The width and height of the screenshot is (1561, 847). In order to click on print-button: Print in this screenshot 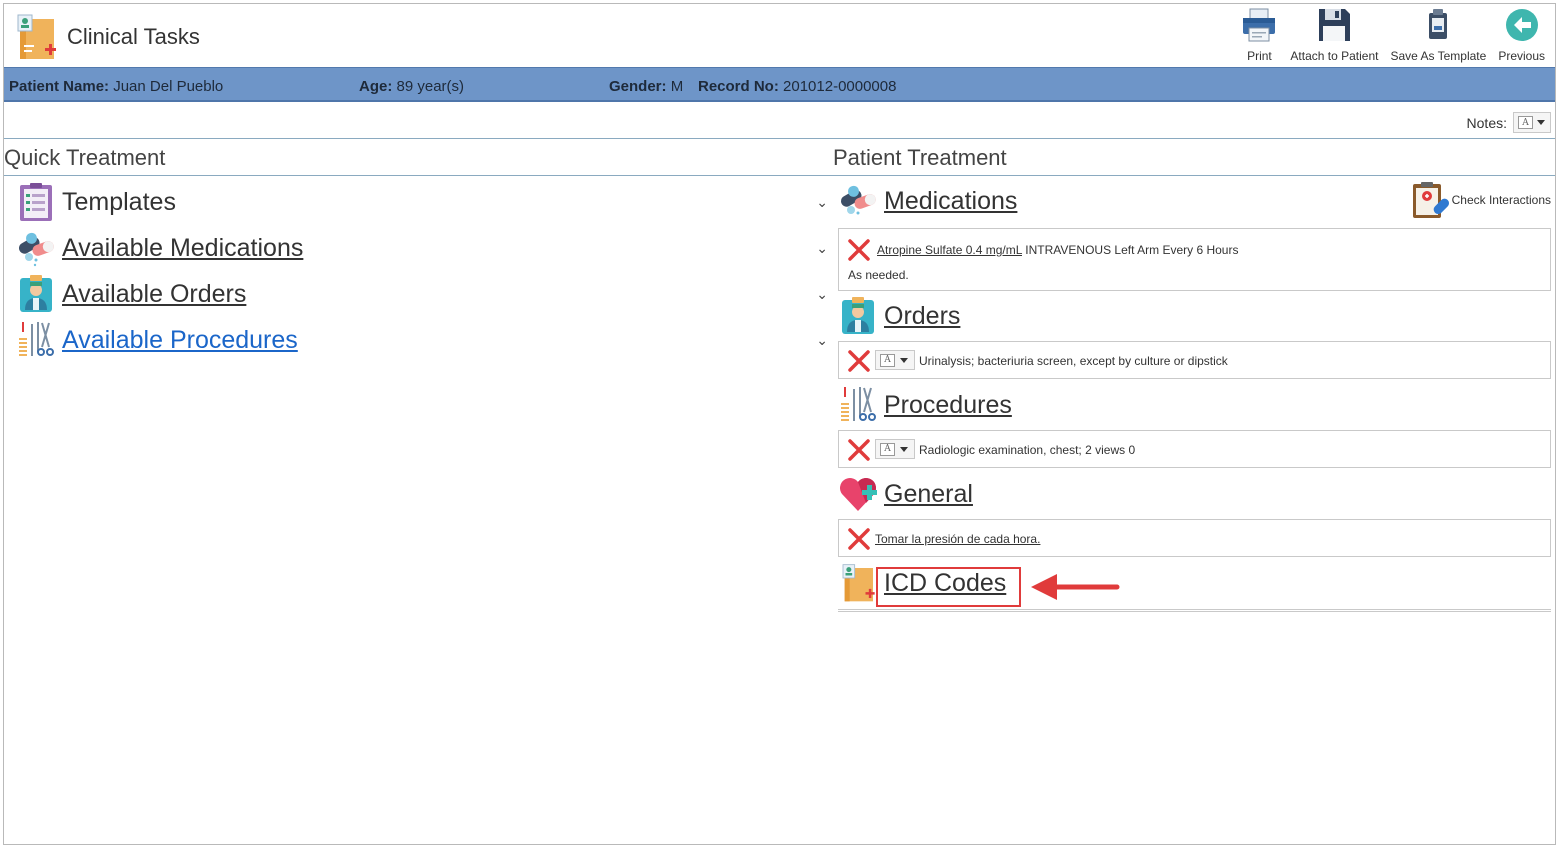, I will do `click(1259, 36)`.